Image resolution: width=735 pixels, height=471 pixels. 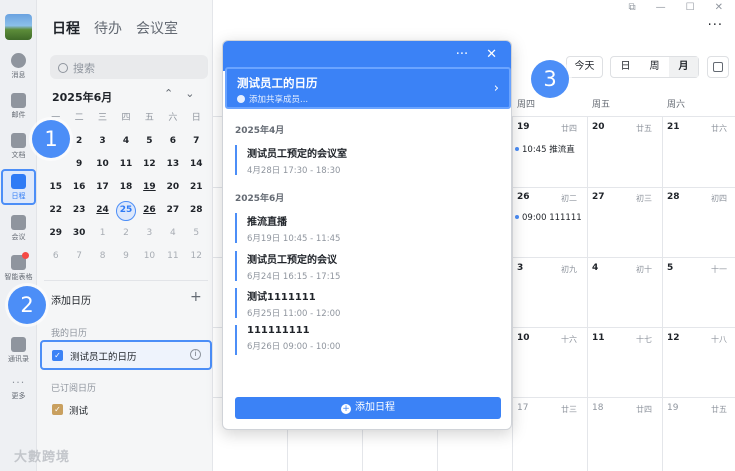 What do you see at coordinates (632, 7) in the screenshot?
I see `pin-icon: ⧉` at bounding box center [632, 7].